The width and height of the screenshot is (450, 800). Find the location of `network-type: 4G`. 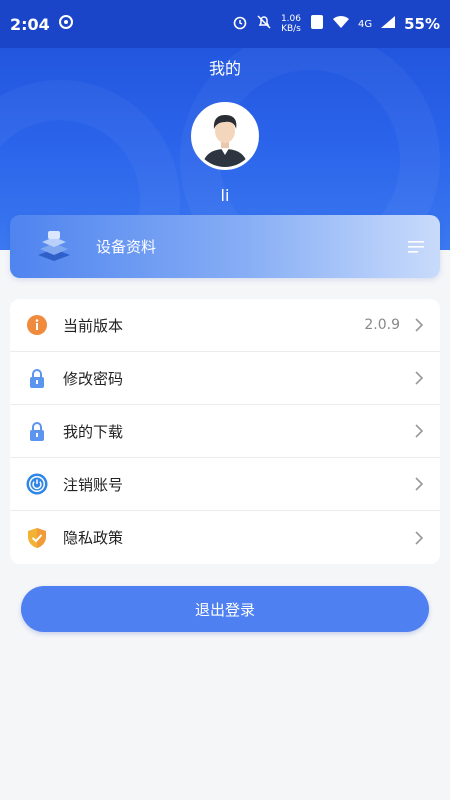

network-type: 4G is located at coordinates (365, 24).